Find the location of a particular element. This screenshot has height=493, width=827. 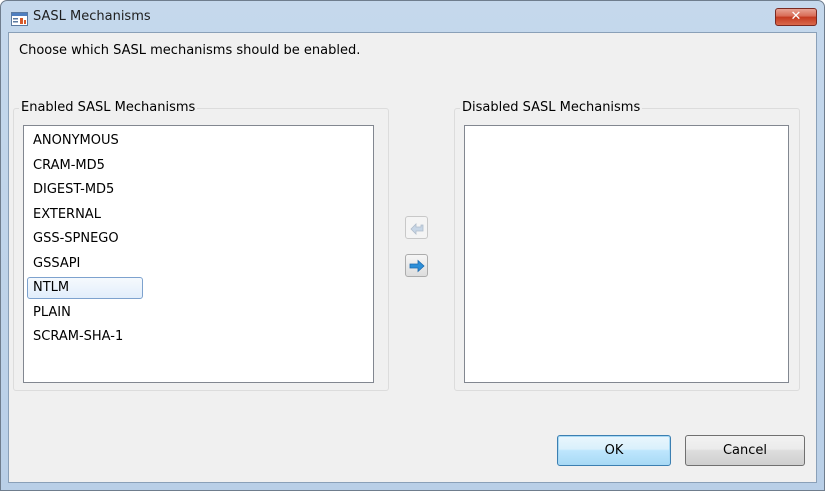

mechanism-list-item: CRAM-MD5 is located at coordinates (85, 166).